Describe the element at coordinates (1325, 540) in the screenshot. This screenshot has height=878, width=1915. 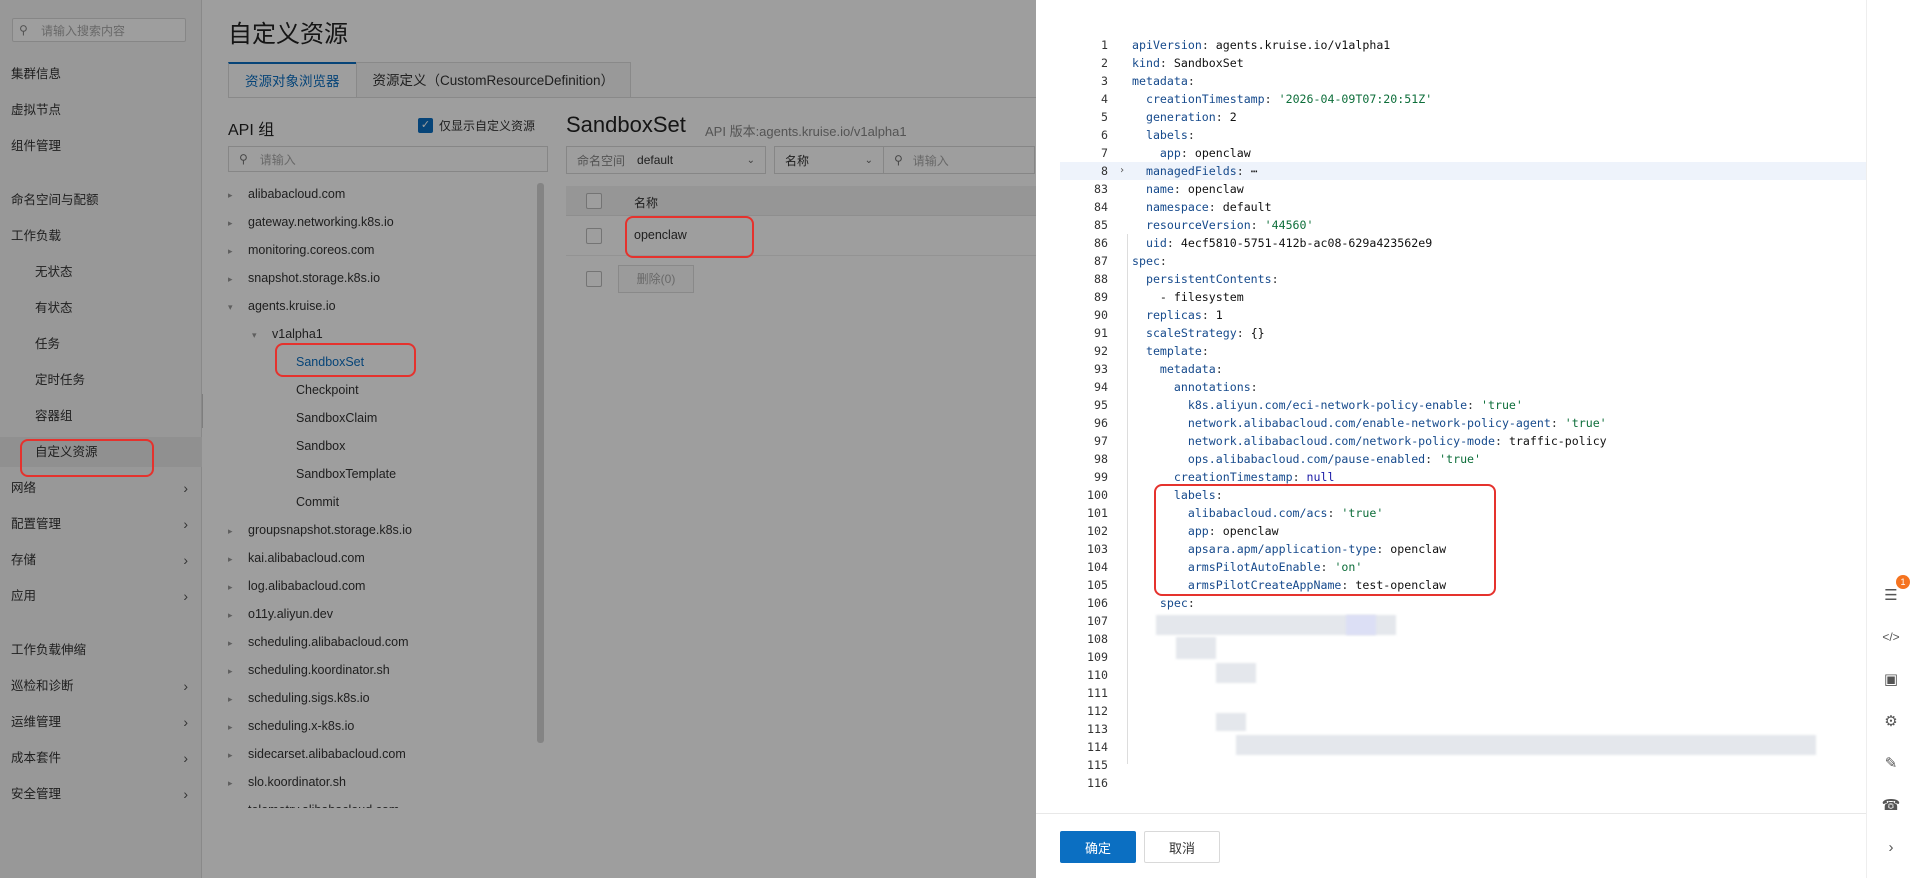
I see `highlight-labels-block` at that location.